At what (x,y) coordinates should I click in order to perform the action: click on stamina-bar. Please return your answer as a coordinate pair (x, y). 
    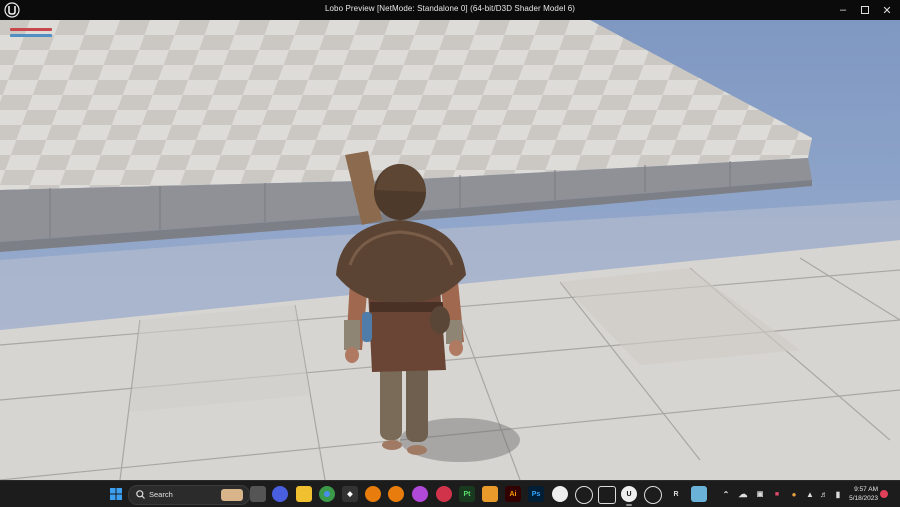
    Looking at the image, I should click on (31, 35).